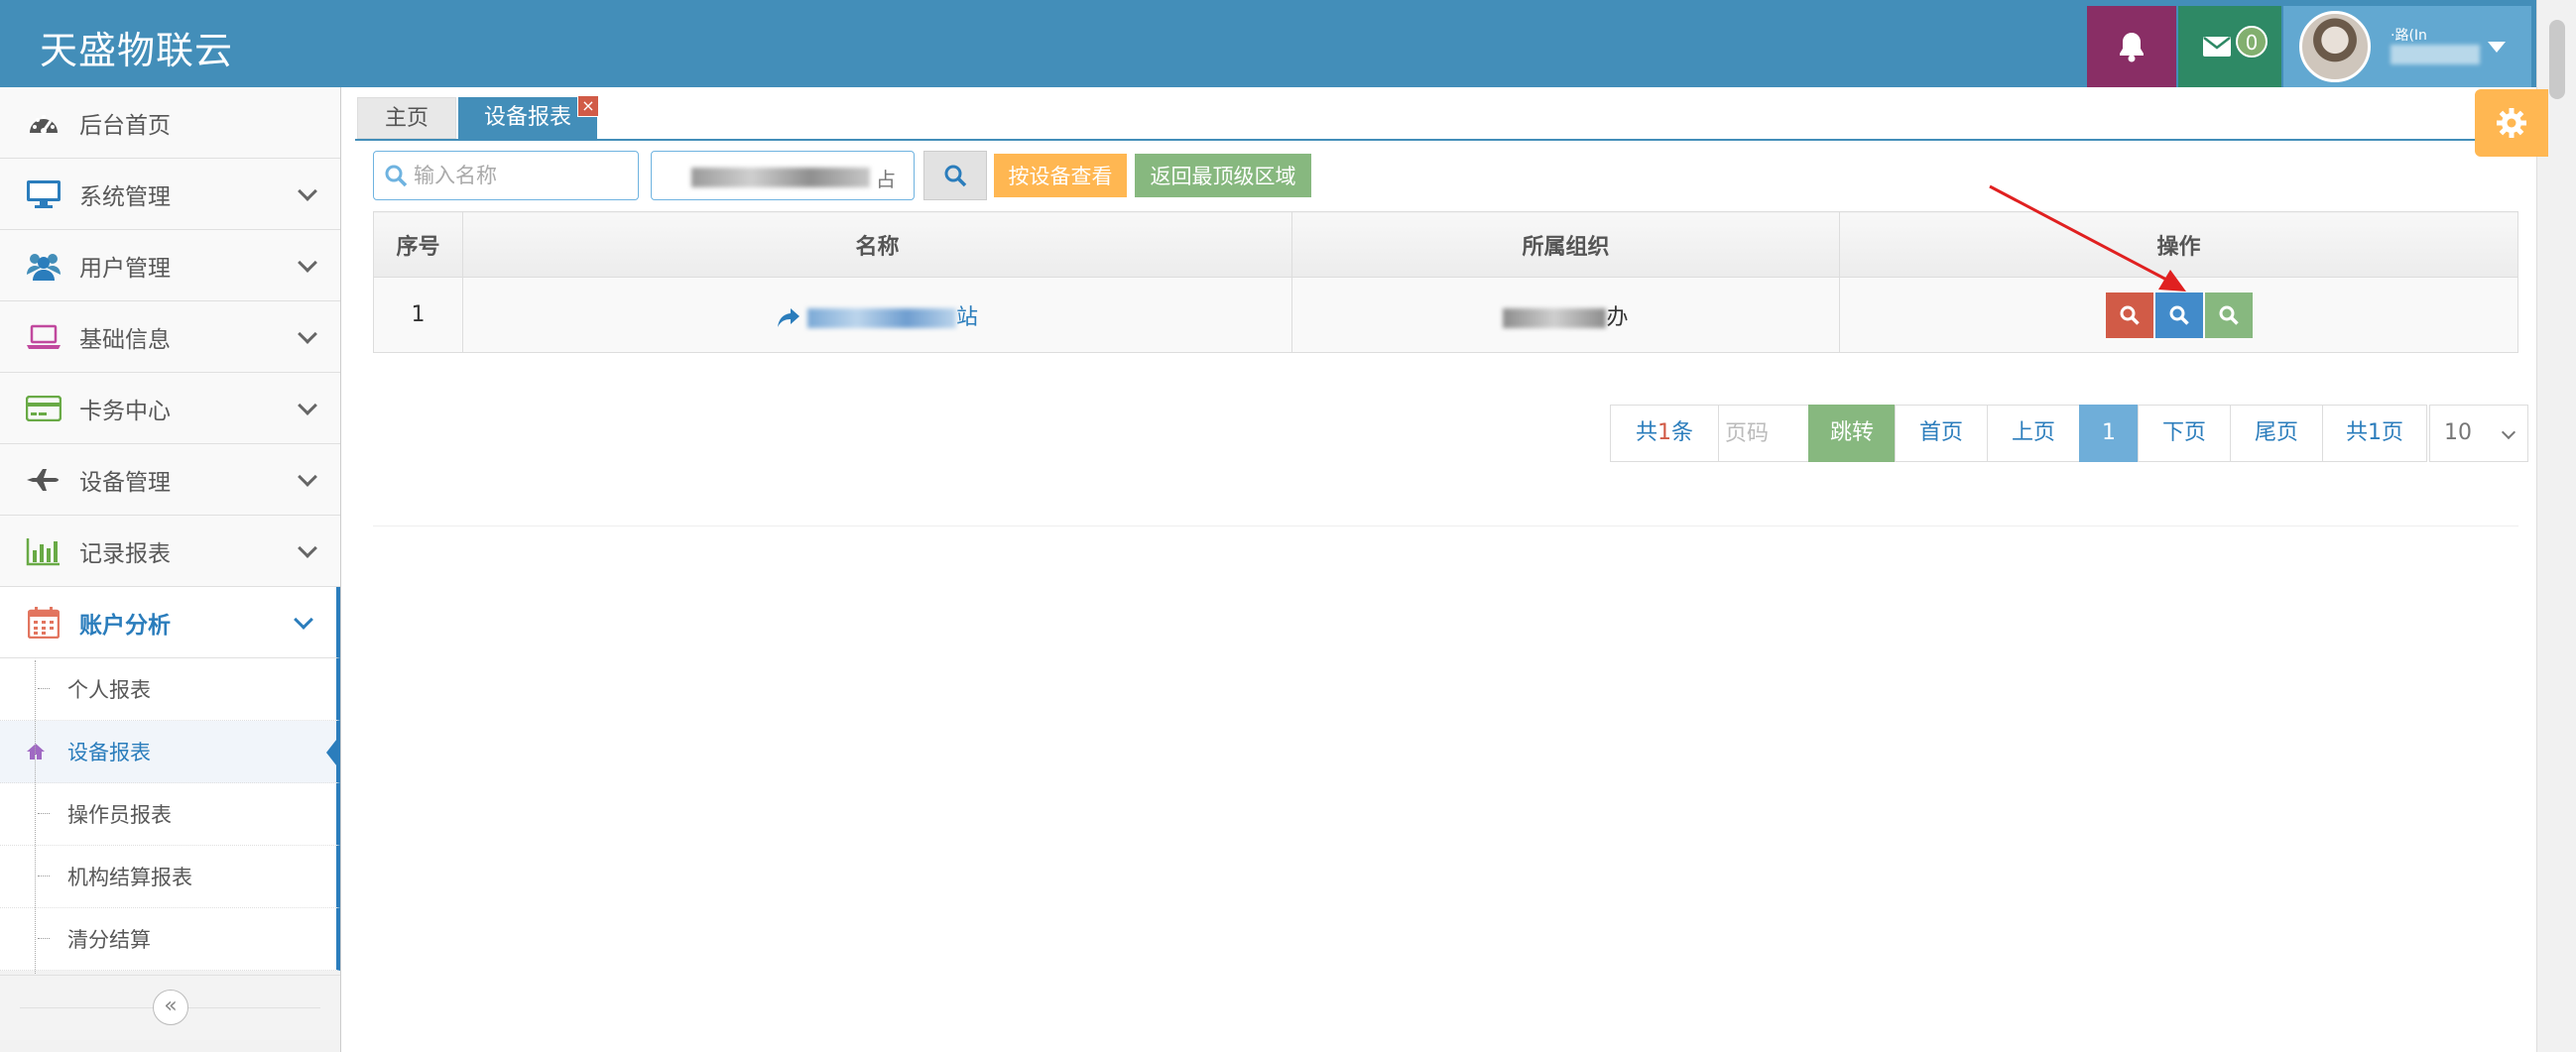  I want to click on avatar, so click(2335, 46).